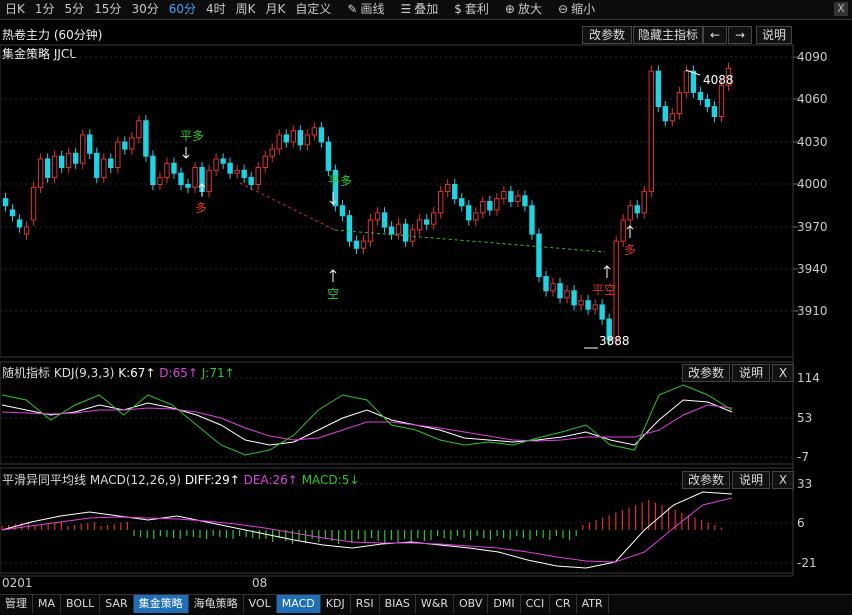  I want to click on indicator-tab-9: RSI, so click(365, 604).